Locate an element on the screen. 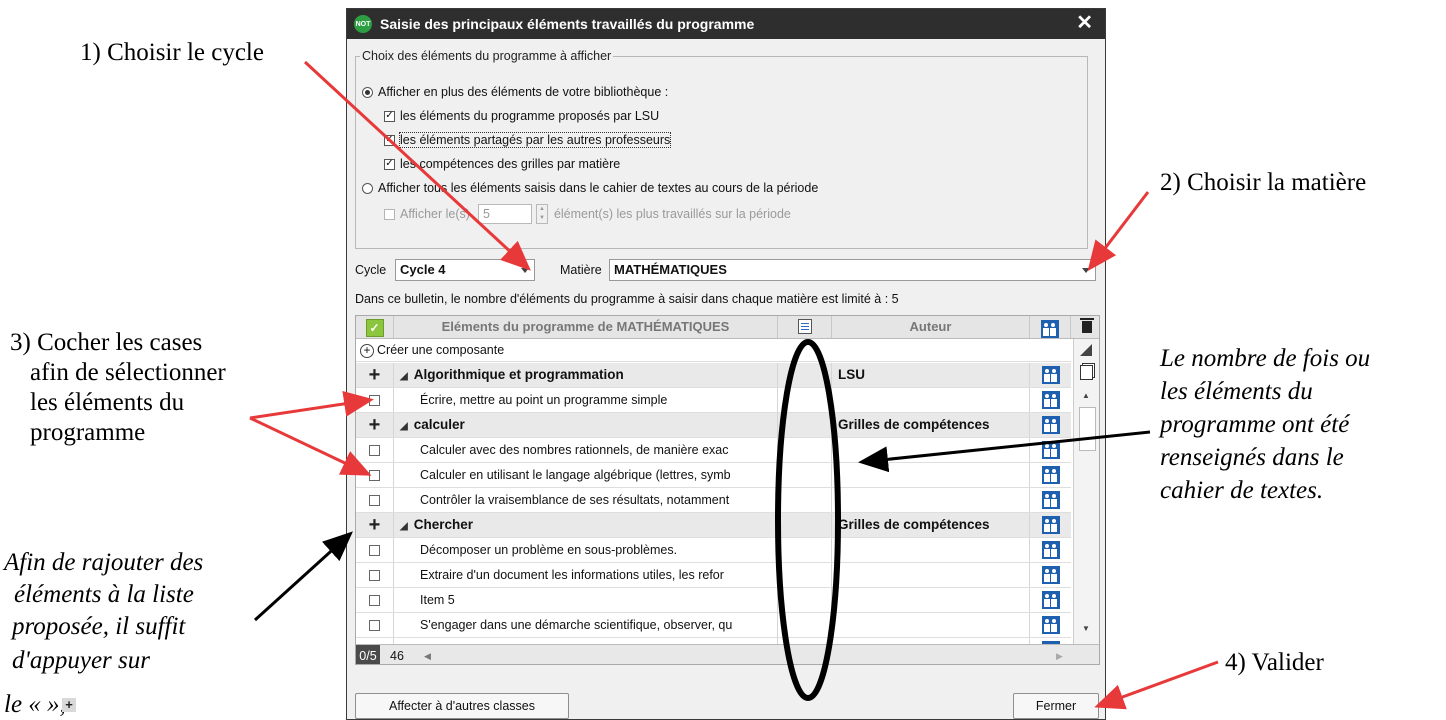 The width and height of the screenshot is (1446, 720). arrow-step2 is located at coordinates (1118, 231).